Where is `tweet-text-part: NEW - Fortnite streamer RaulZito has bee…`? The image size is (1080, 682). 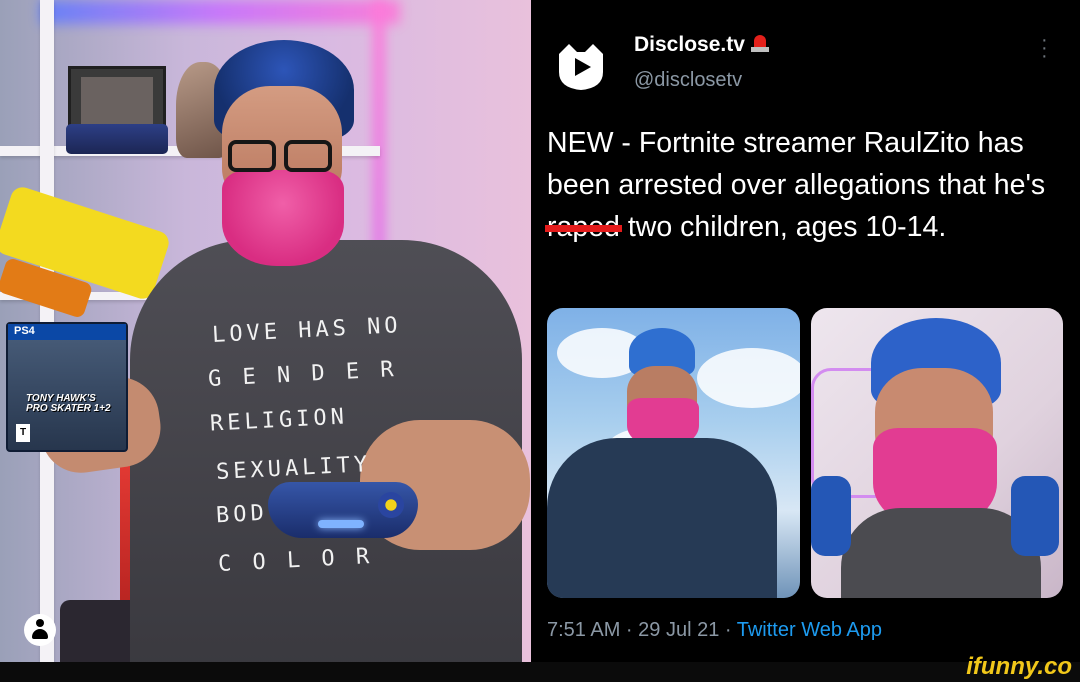
tweet-text-part: NEW - Fortnite streamer RaulZito has bee… is located at coordinates (796, 164).